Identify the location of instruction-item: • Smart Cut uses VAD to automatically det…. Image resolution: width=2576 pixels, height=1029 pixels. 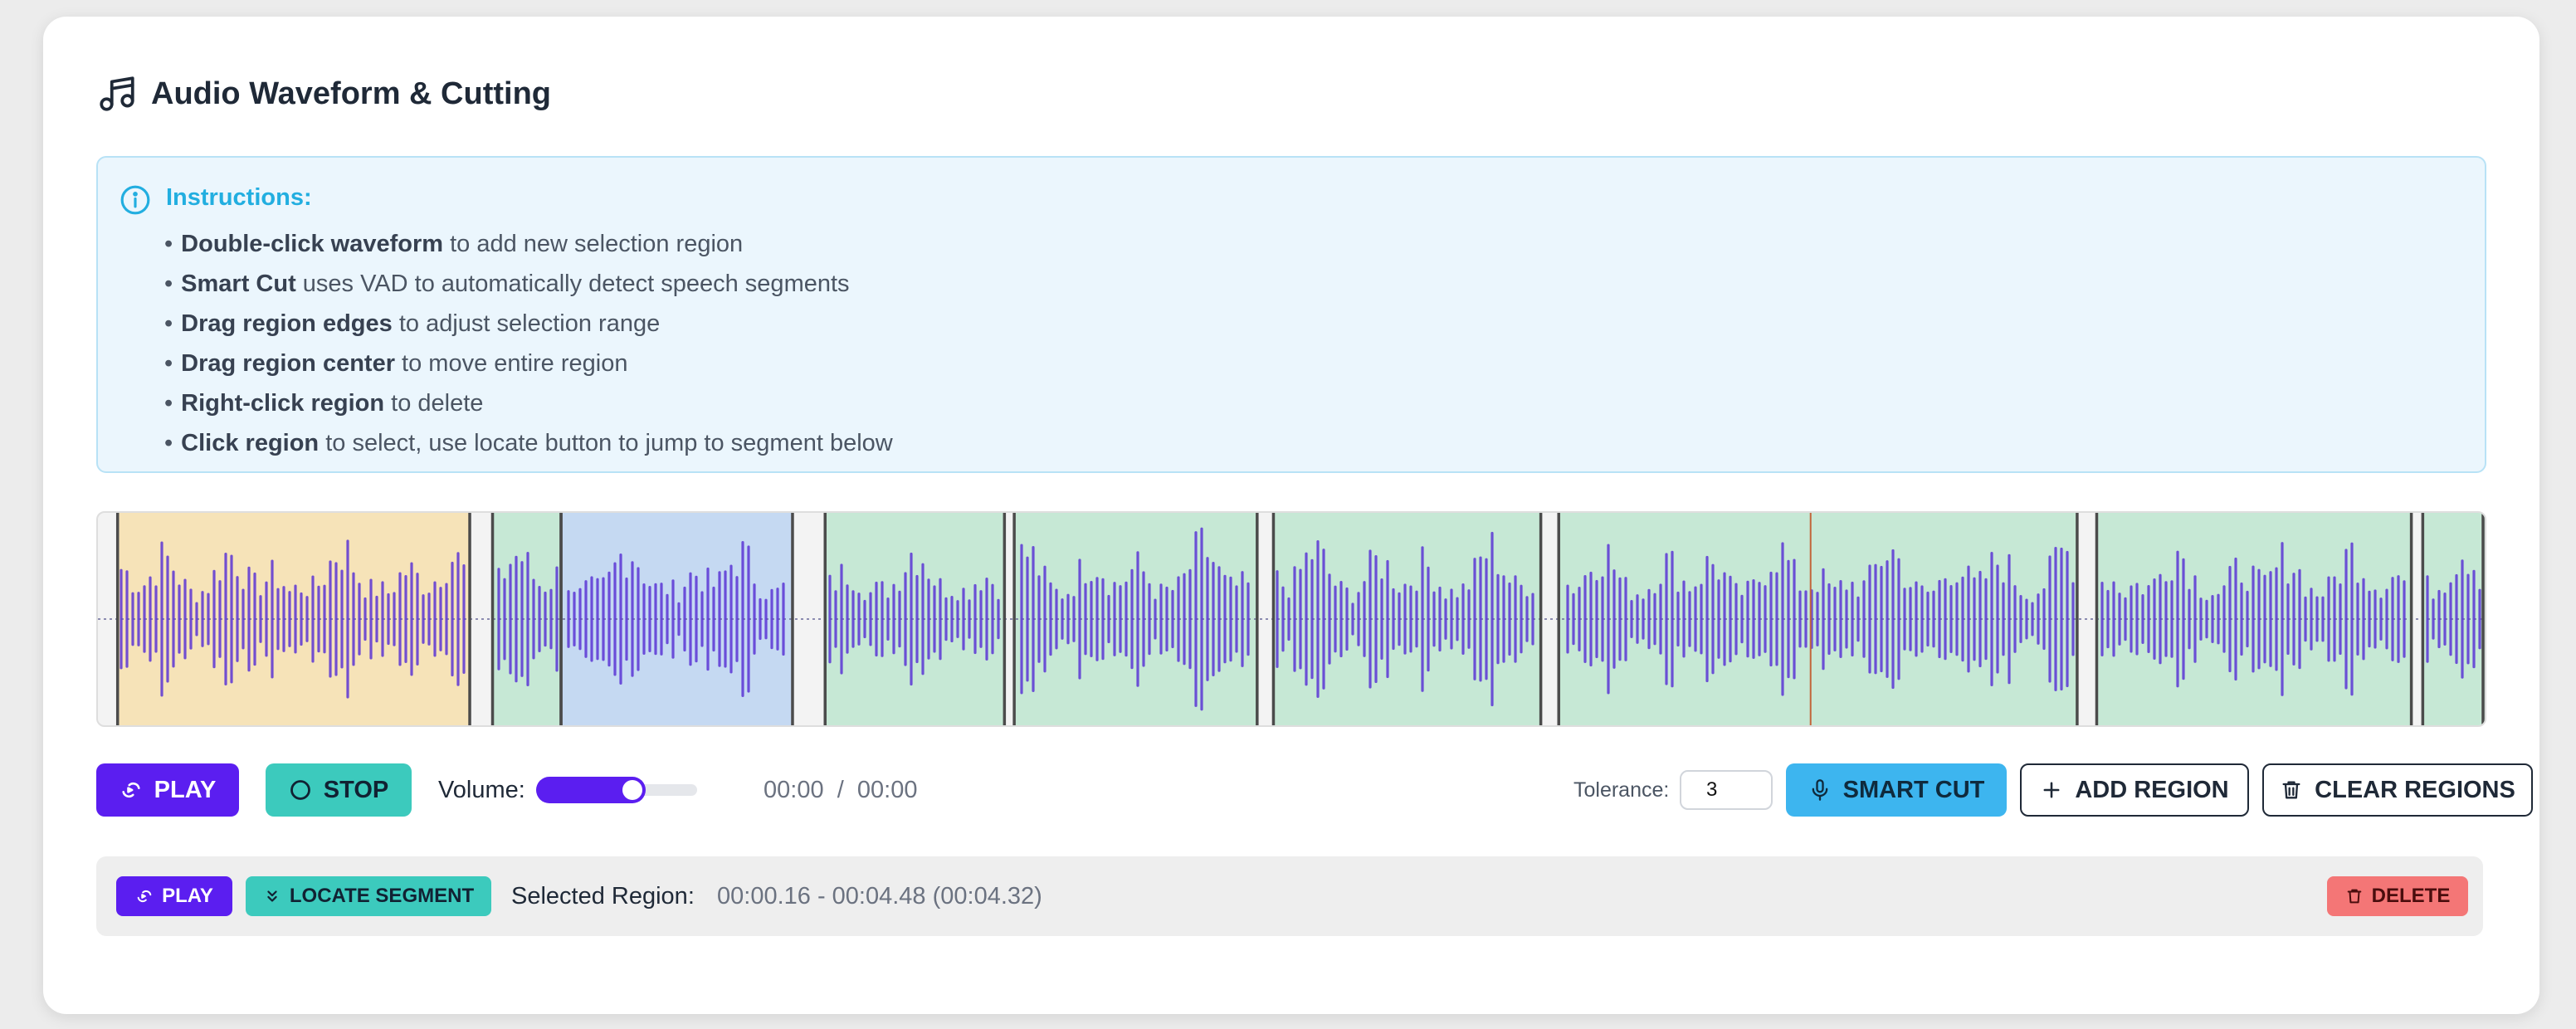
(507, 284).